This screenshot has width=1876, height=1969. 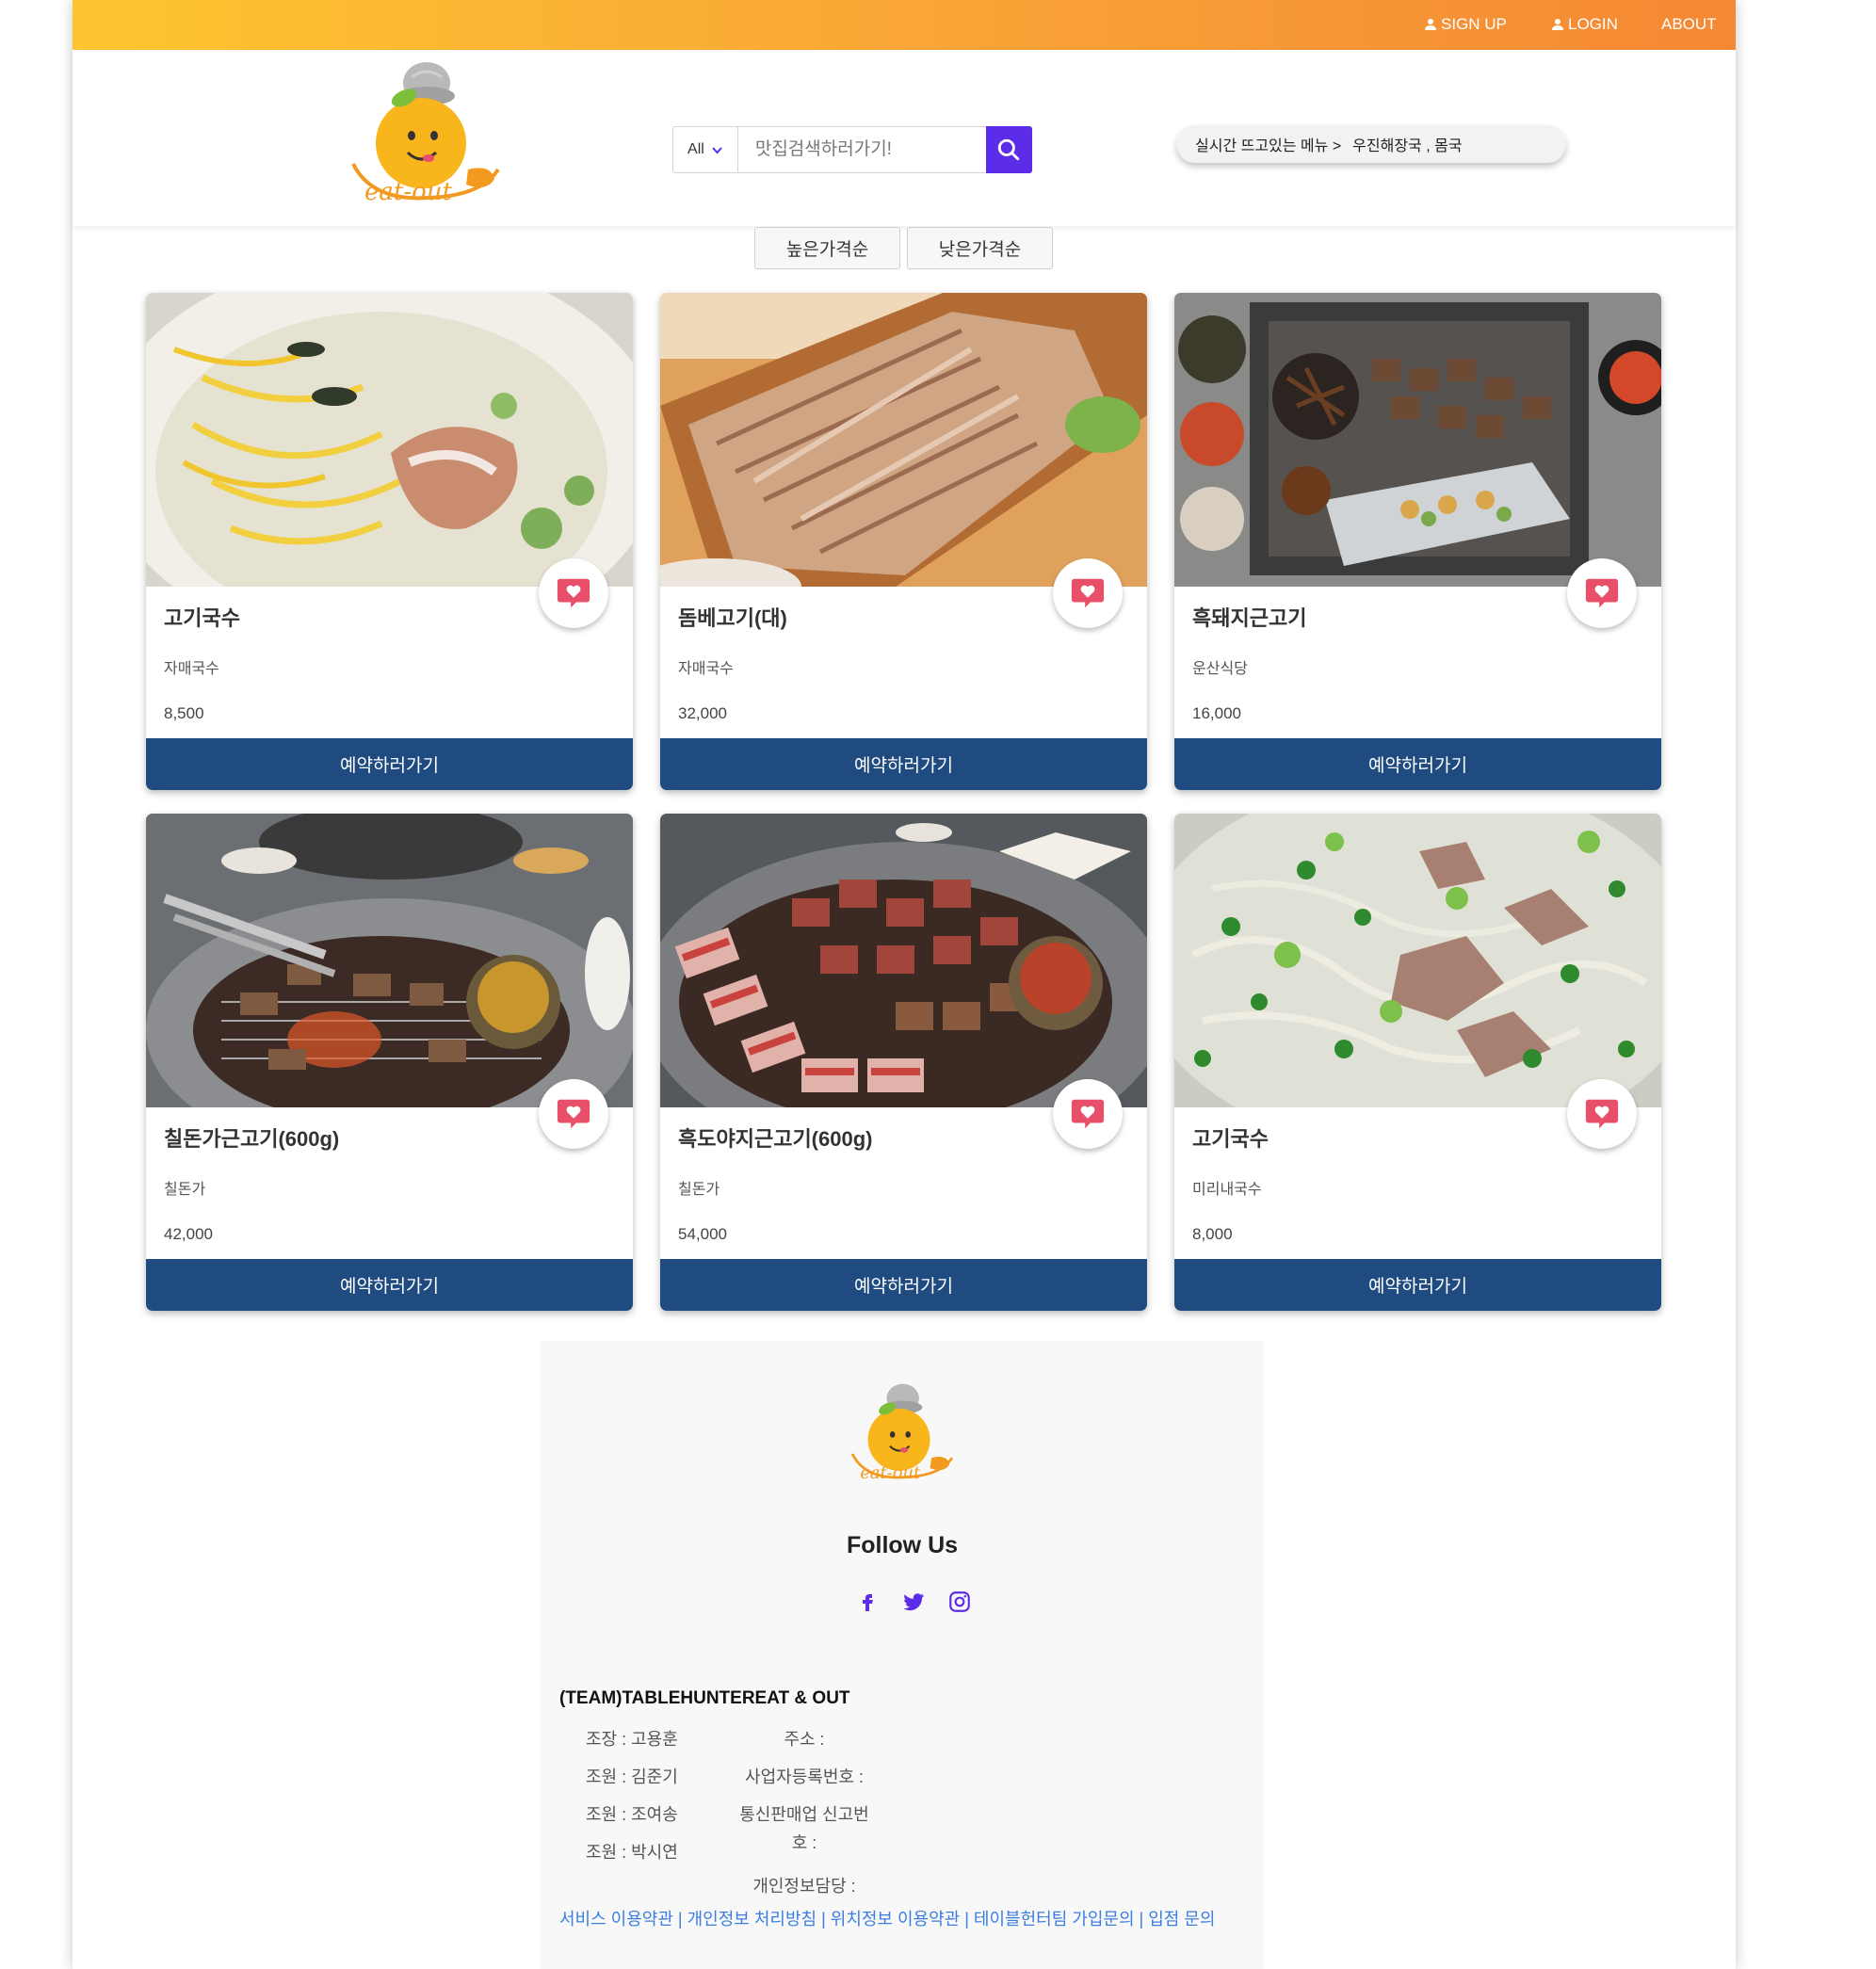 What do you see at coordinates (632, 1815) in the screenshot?
I see `member: 조원 : 조여송` at bounding box center [632, 1815].